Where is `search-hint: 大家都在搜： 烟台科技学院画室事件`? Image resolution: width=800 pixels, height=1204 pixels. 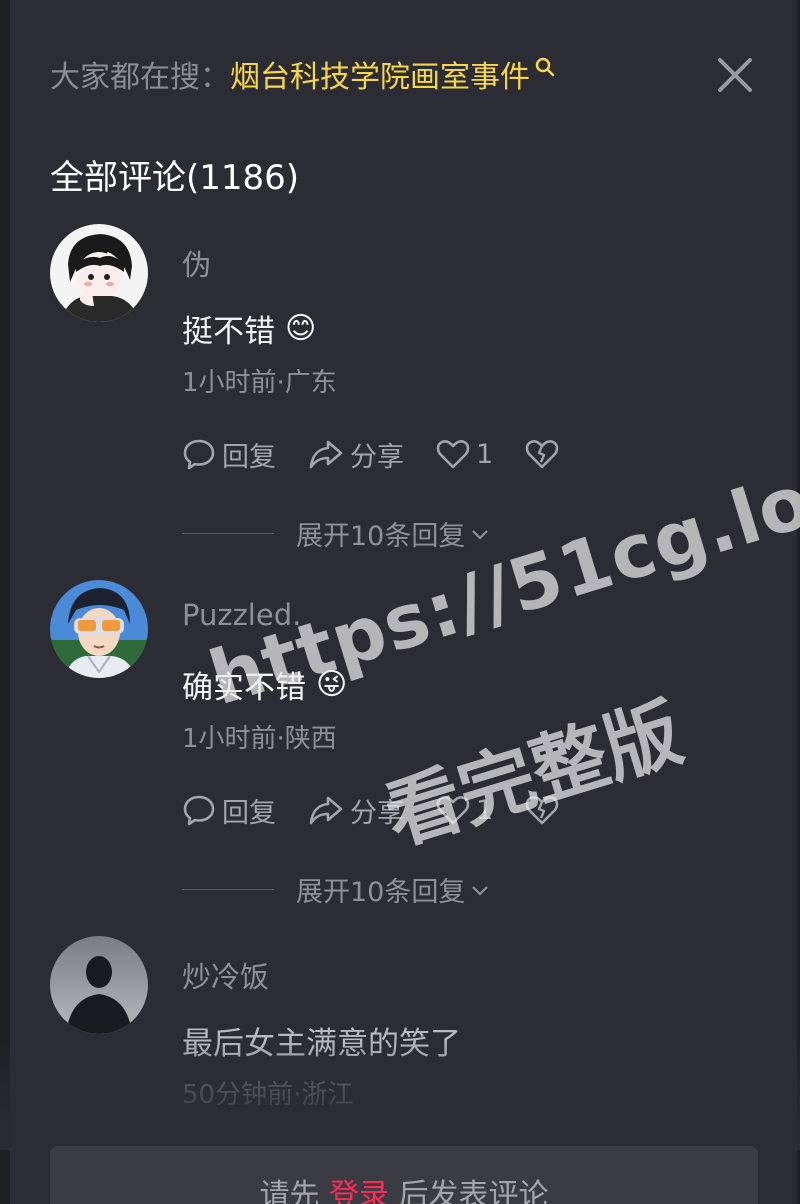 search-hint: 大家都在搜： 烟台科技学院画室事件 is located at coordinates (303, 74).